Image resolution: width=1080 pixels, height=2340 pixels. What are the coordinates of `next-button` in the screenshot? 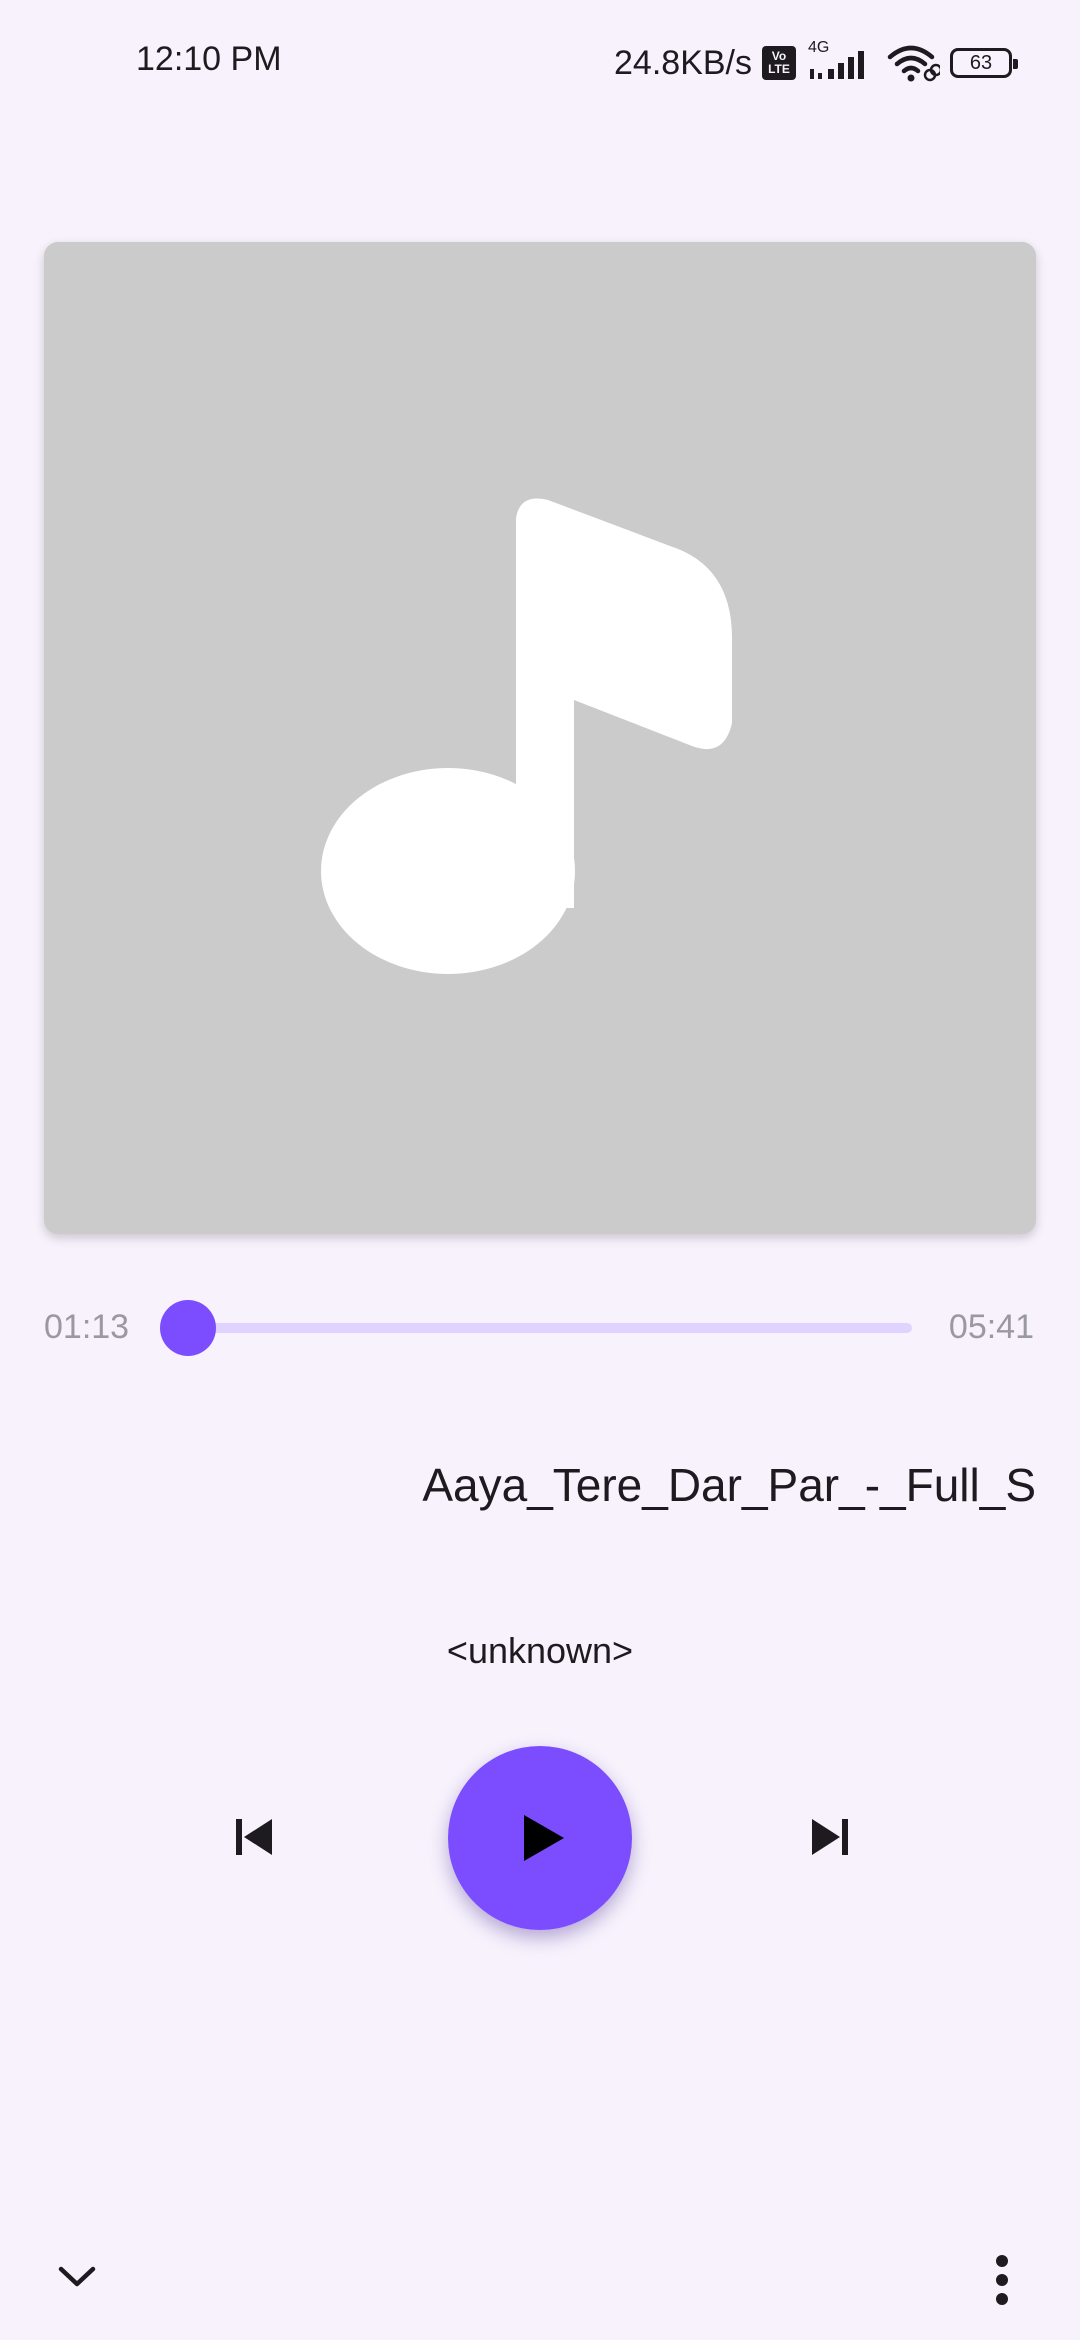 It's located at (830, 1837).